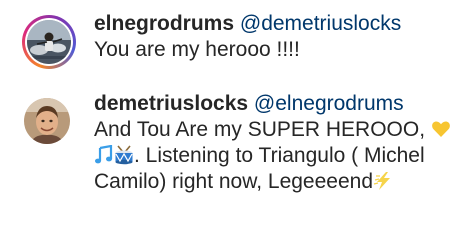 The height and width of the screenshot is (241, 463). I want to click on comment-text-part-1: And Tou Are my SUPER HEROOO,, so click(260, 129).